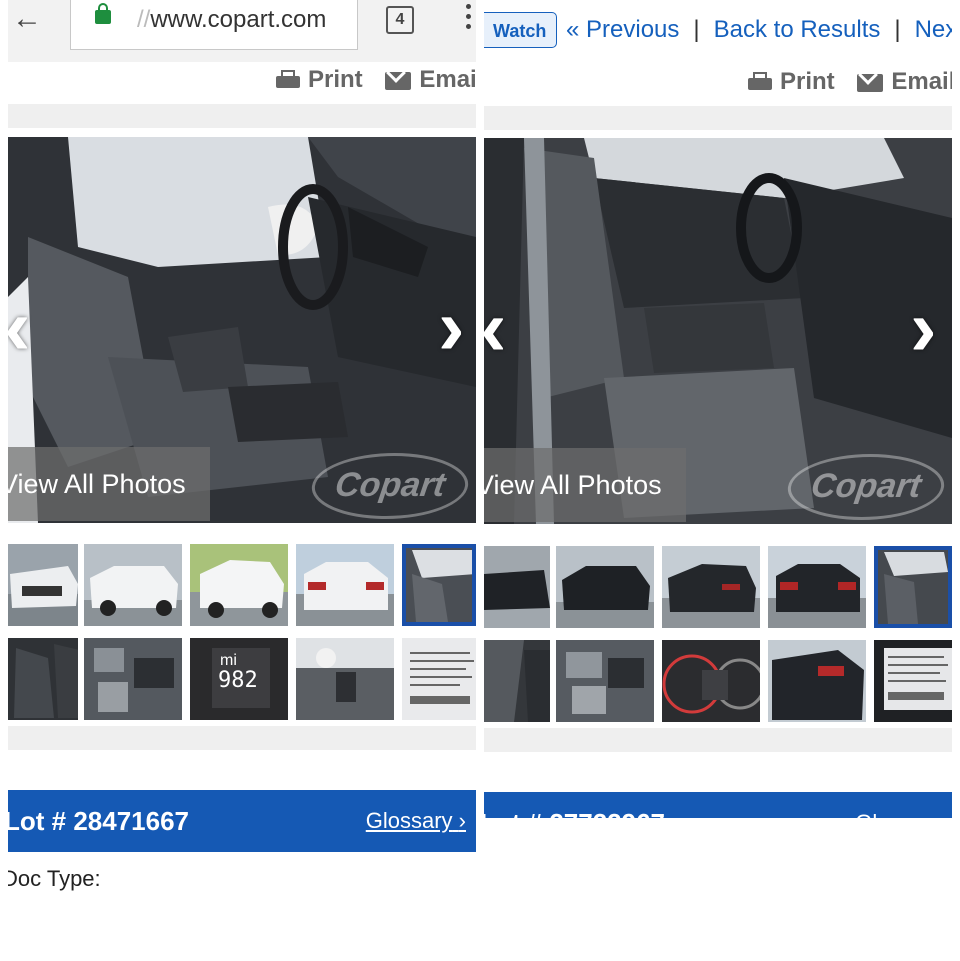 The height and width of the screenshot is (961, 960). I want to click on browser-toolbar: ← //www.copart.com 4, so click(242, 31).